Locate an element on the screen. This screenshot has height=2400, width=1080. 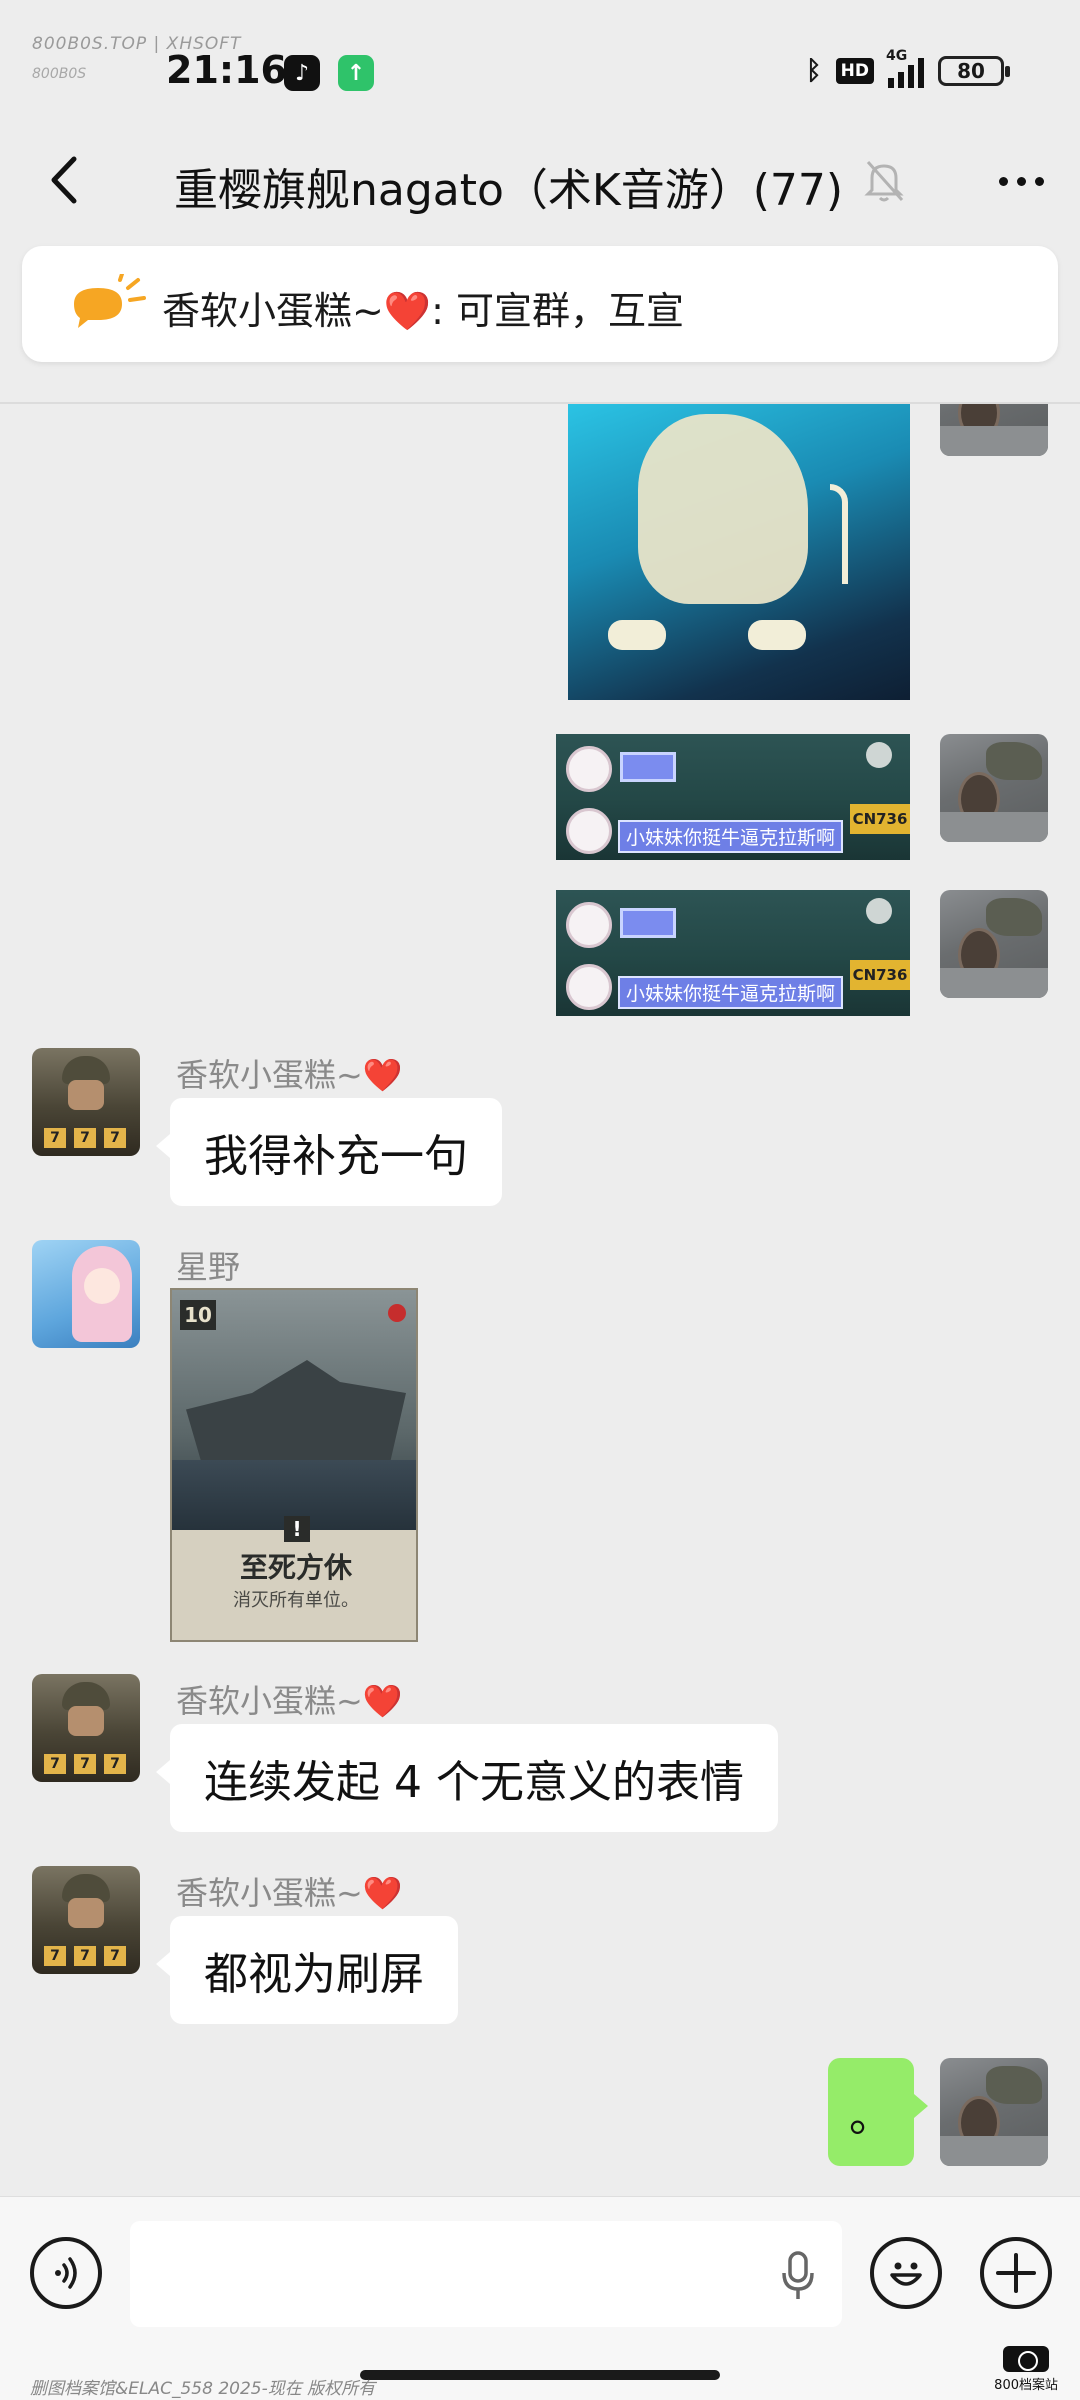
watermark-bottom: 删图档案馆&ELAC_558 2025-现在 版权所有 is located at coordinates (203, 2389).